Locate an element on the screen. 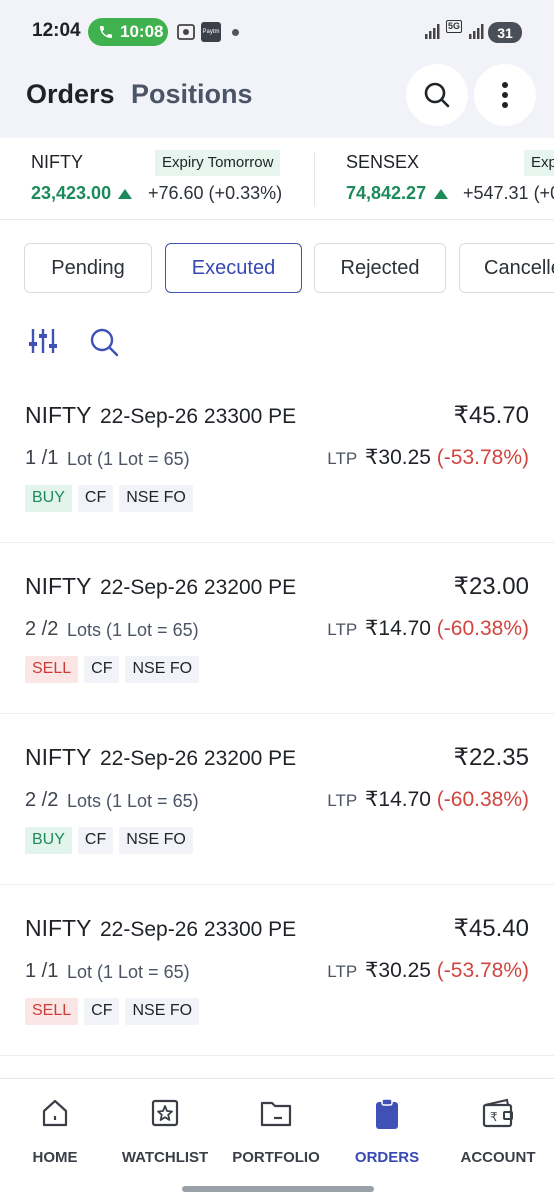 This screenshot has height=1200, width=554. filter-sliders-icon is located at coordinates (43, 341).